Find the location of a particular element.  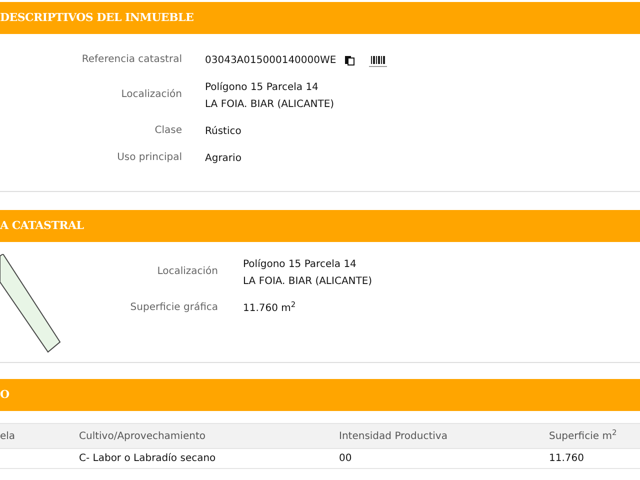

section-title: A CATASTRAL is located at coordinates (42, 226).